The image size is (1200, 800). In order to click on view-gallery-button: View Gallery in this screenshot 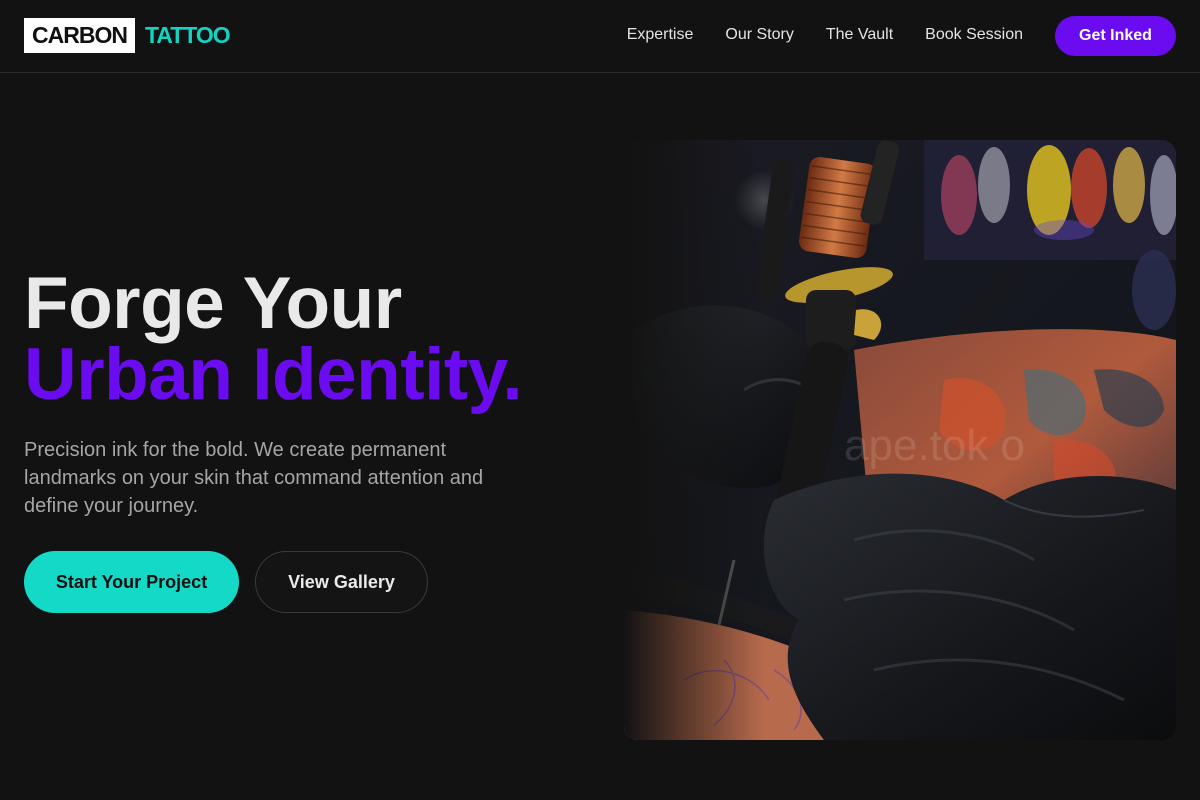, I will do `click(341, 582)`.